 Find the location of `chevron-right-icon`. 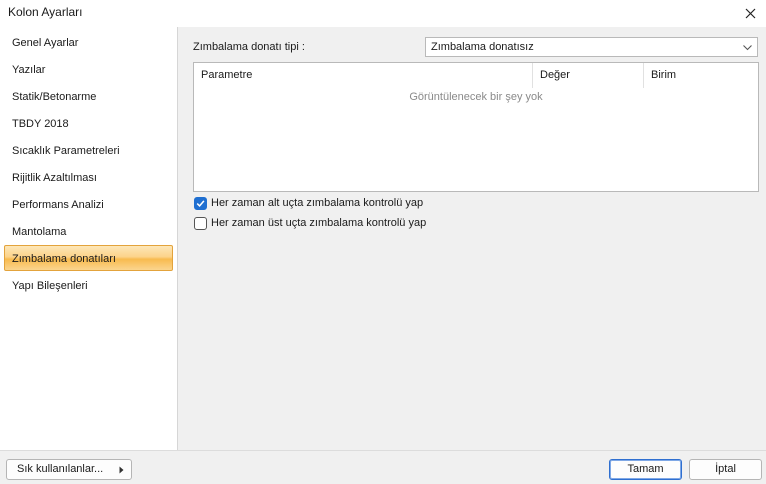

chevron-right-icon is located at coordinates (121, 470).